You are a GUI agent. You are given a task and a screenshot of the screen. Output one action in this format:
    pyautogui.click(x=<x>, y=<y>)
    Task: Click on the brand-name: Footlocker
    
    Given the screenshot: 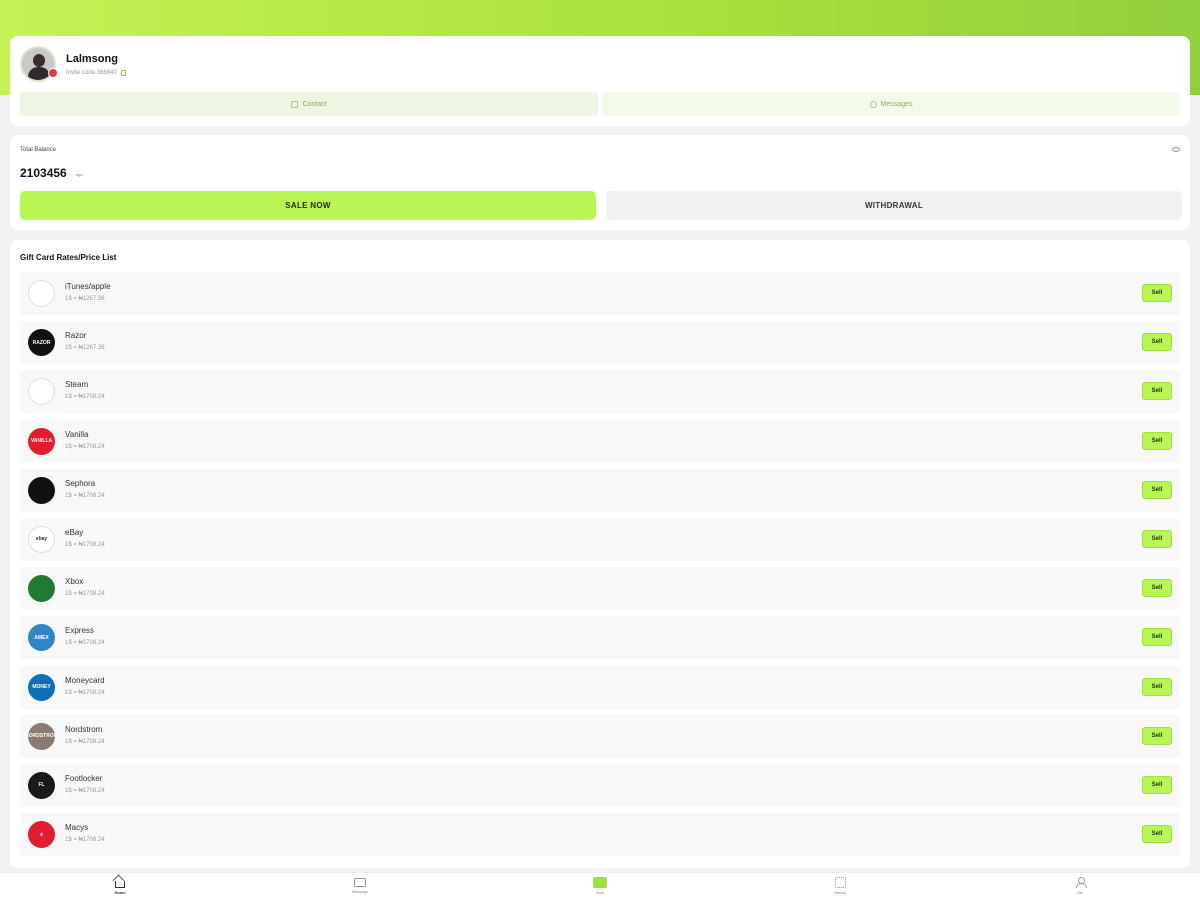 What is the action you would take?
    pyautogui.click(x=84, y=778)
    